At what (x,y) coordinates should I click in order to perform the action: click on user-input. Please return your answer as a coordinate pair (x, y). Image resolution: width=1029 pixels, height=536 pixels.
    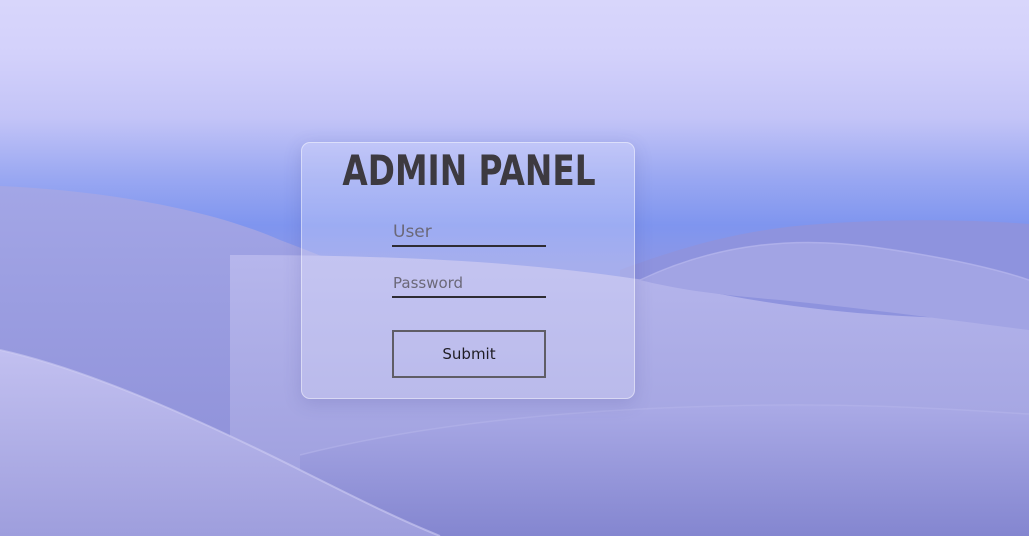
    Looking at the image, I should click on (469, 232).